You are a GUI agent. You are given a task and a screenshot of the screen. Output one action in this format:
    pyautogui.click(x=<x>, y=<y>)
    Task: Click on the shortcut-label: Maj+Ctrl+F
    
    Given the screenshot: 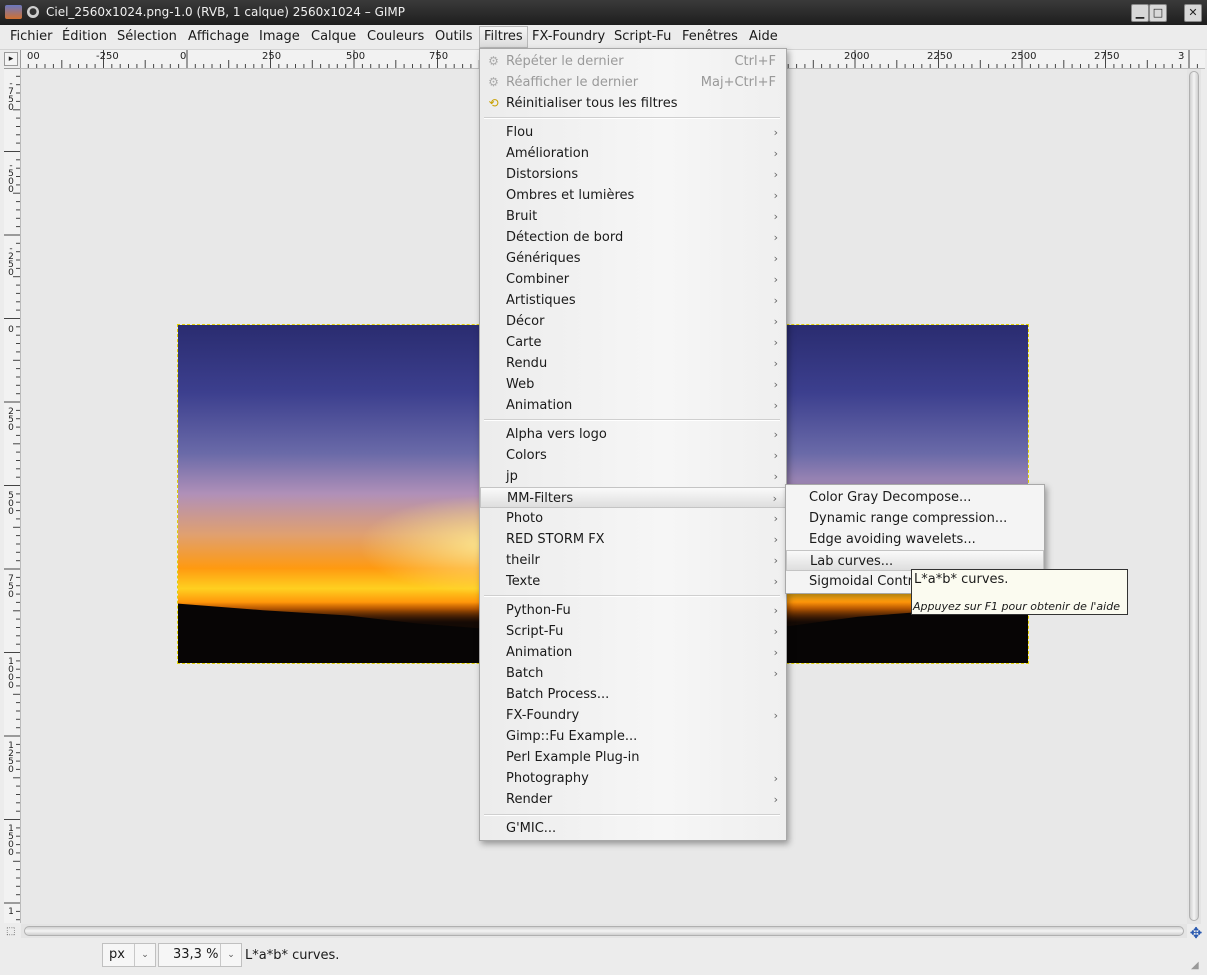 What is the action you would take?
    pyautogui.click(x=738, y=82)
    